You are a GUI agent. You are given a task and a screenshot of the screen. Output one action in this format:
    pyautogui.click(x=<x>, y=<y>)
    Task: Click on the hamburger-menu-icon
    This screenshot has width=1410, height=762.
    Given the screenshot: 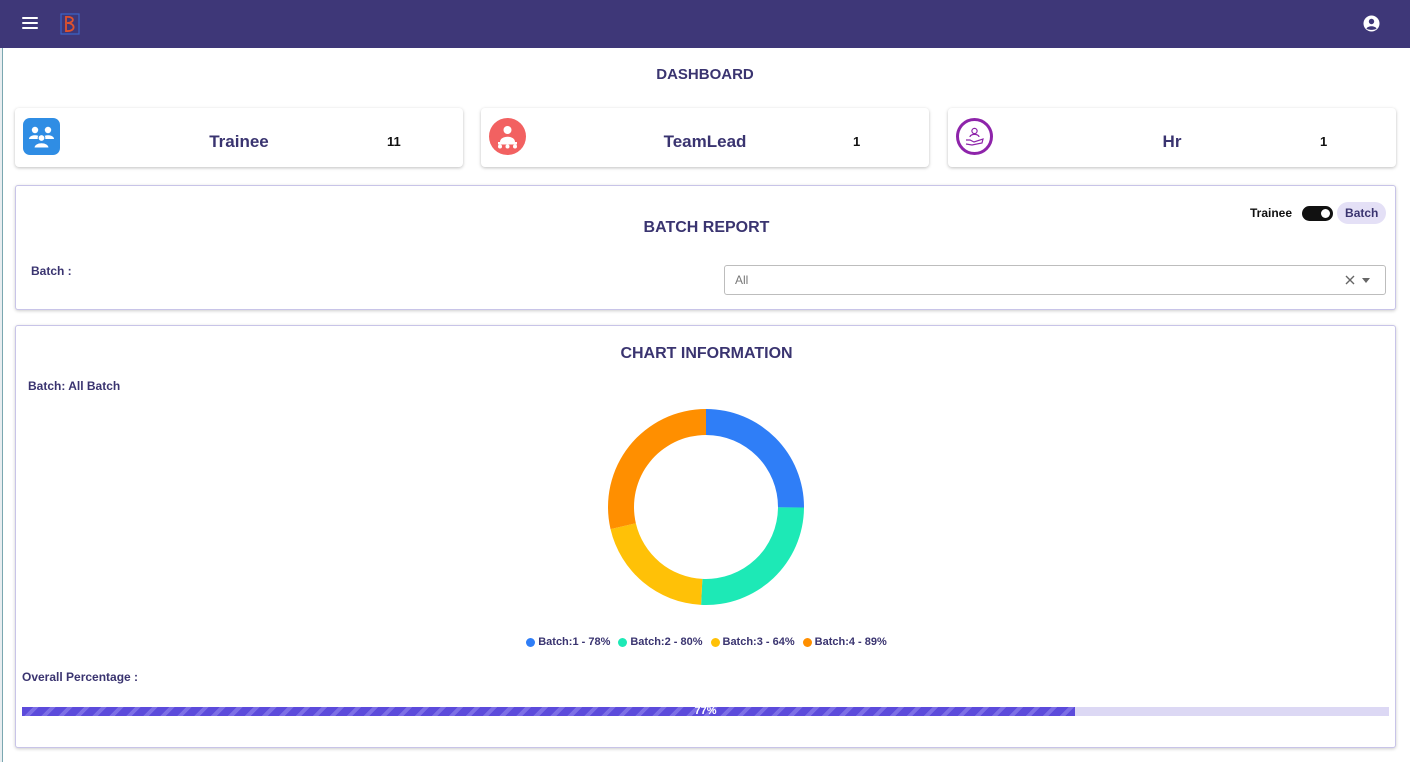 What is the action you would take?
    pyautogui.click(x=30, y=24)
    